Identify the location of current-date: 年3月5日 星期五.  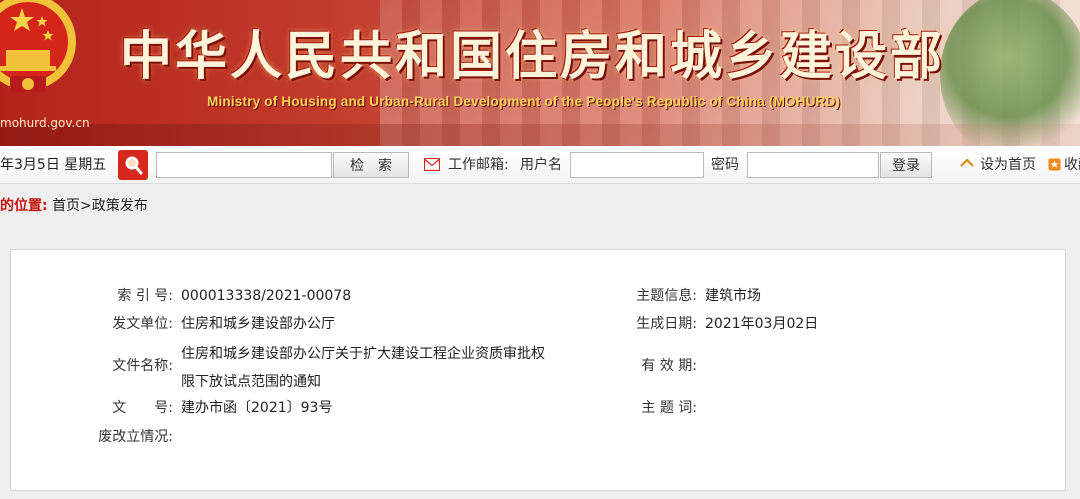
(53, 165).